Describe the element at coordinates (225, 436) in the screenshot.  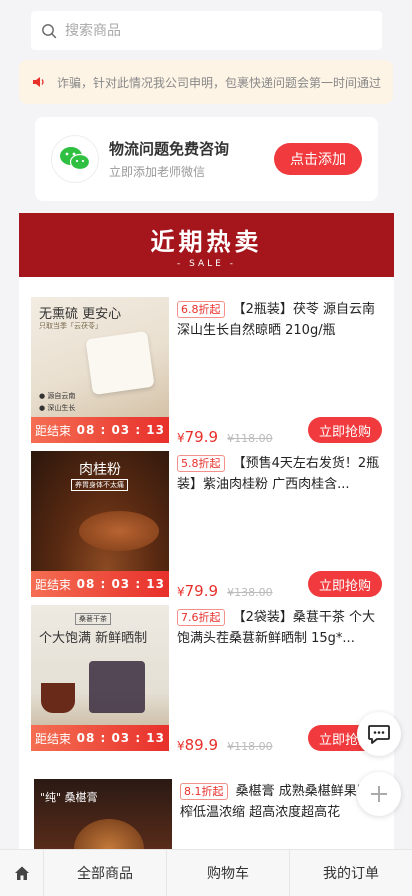
I see `price-block: ¥79.9 ¥118.00` at that location.